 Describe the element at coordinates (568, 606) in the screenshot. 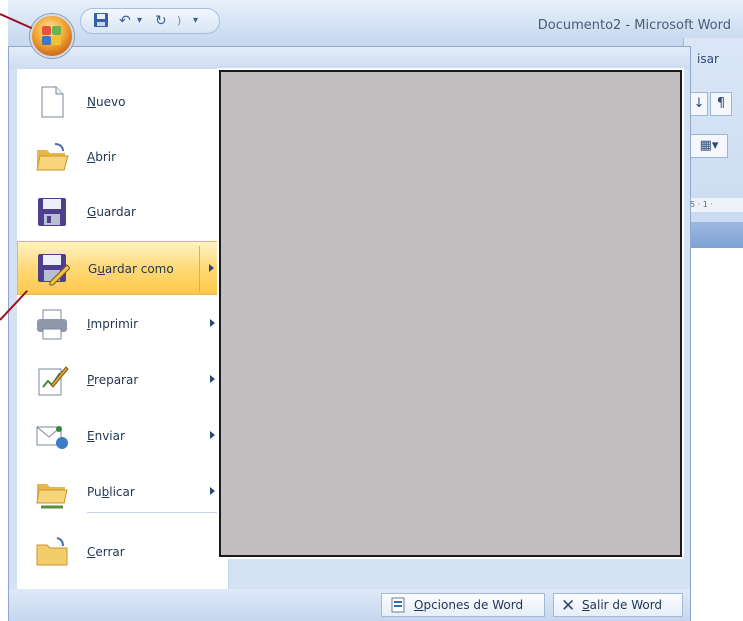

I see `exit-icon: ✕` at that location.